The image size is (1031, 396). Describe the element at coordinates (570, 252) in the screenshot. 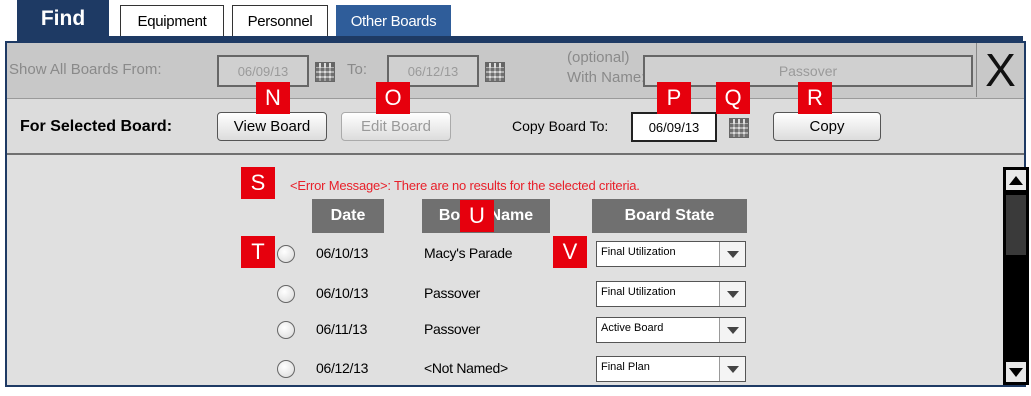

I see `callout-v: V` at that location.